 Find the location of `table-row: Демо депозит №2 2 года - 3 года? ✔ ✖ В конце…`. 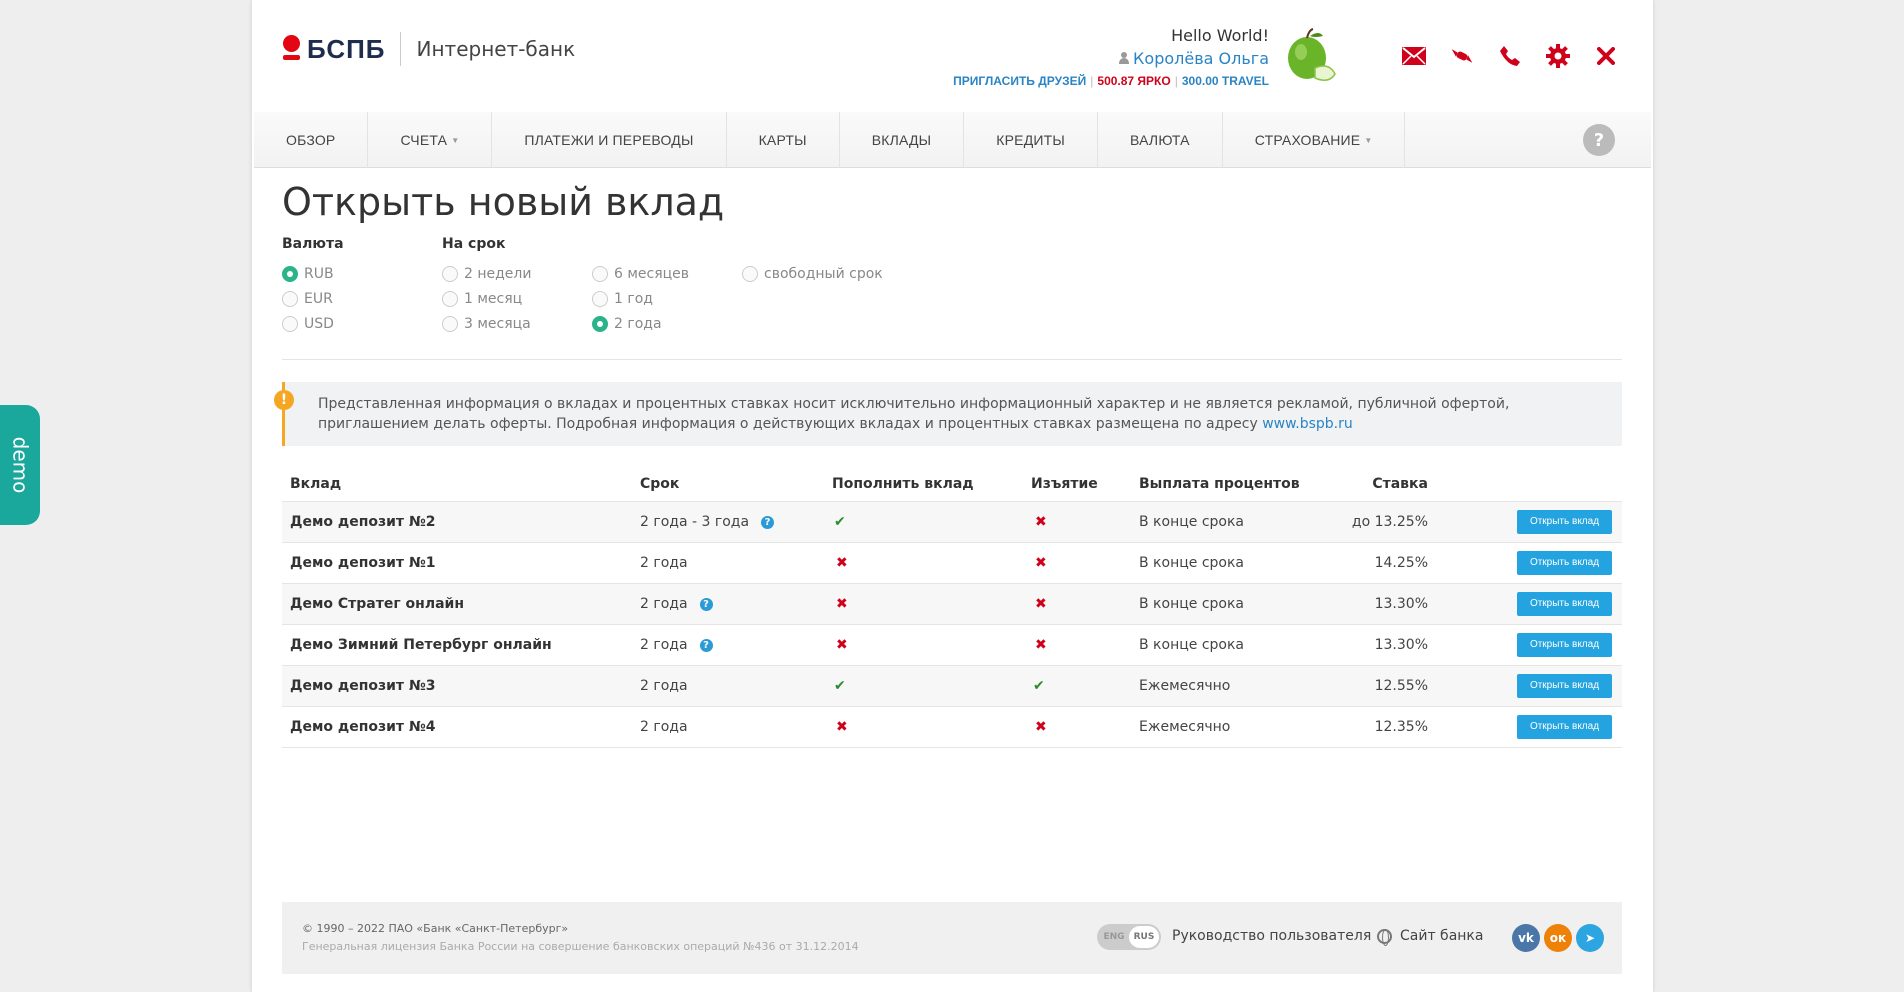

table-row: Демо депозит №2 2 года - 3 года? ✔ ✖ В конце… is located at coordinates (952, 522).